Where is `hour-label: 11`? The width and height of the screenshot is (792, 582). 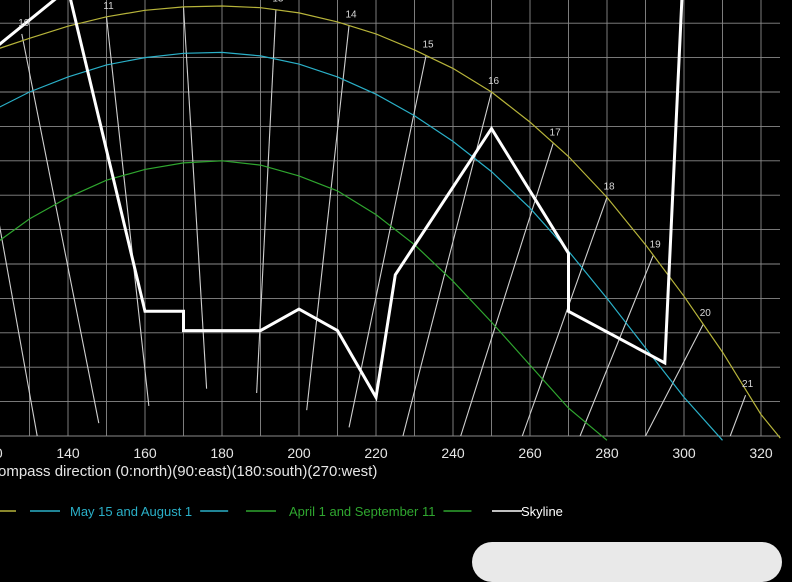
hour-label: 11 is located at coordinates (108, 6).